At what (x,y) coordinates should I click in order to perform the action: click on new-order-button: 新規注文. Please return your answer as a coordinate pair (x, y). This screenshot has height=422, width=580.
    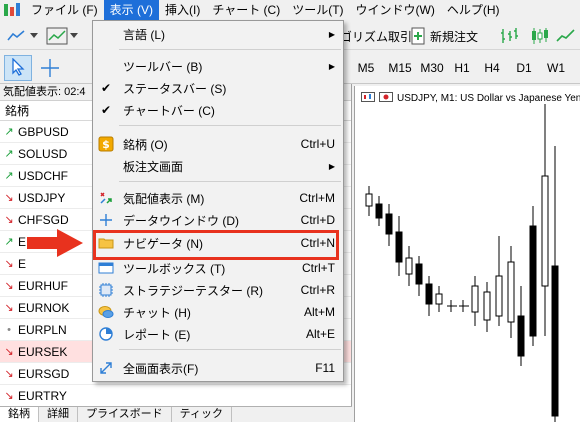
    Looking at the image, I should click on (454, 36).